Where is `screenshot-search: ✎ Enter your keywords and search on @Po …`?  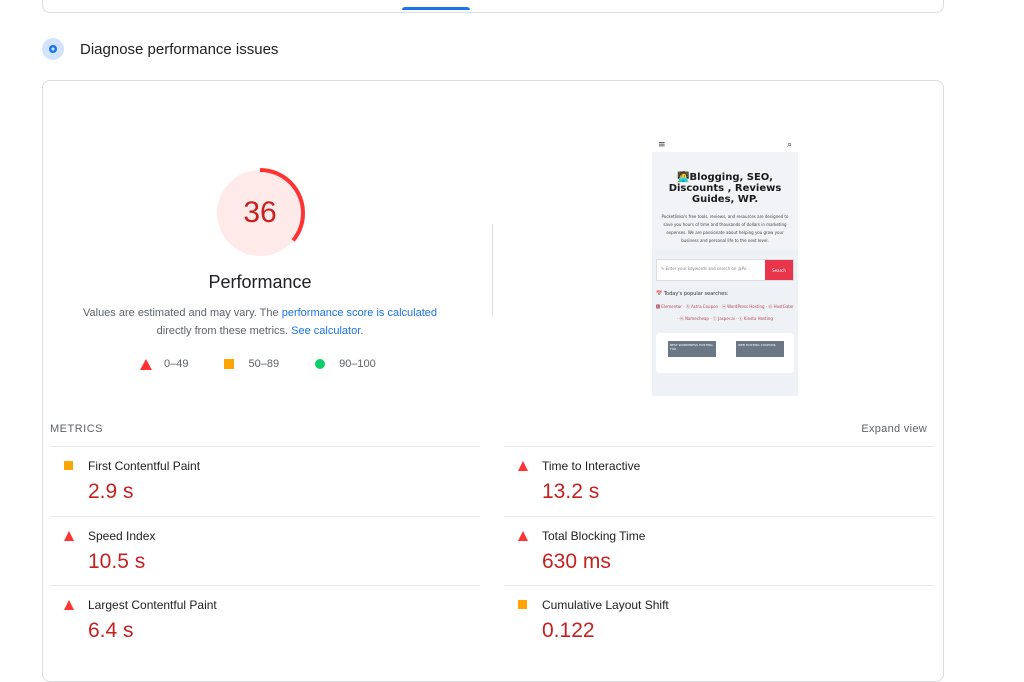
screenshot-search: ✎ Enter your keywords and search on @Po … is located at coordinates (725, 270).